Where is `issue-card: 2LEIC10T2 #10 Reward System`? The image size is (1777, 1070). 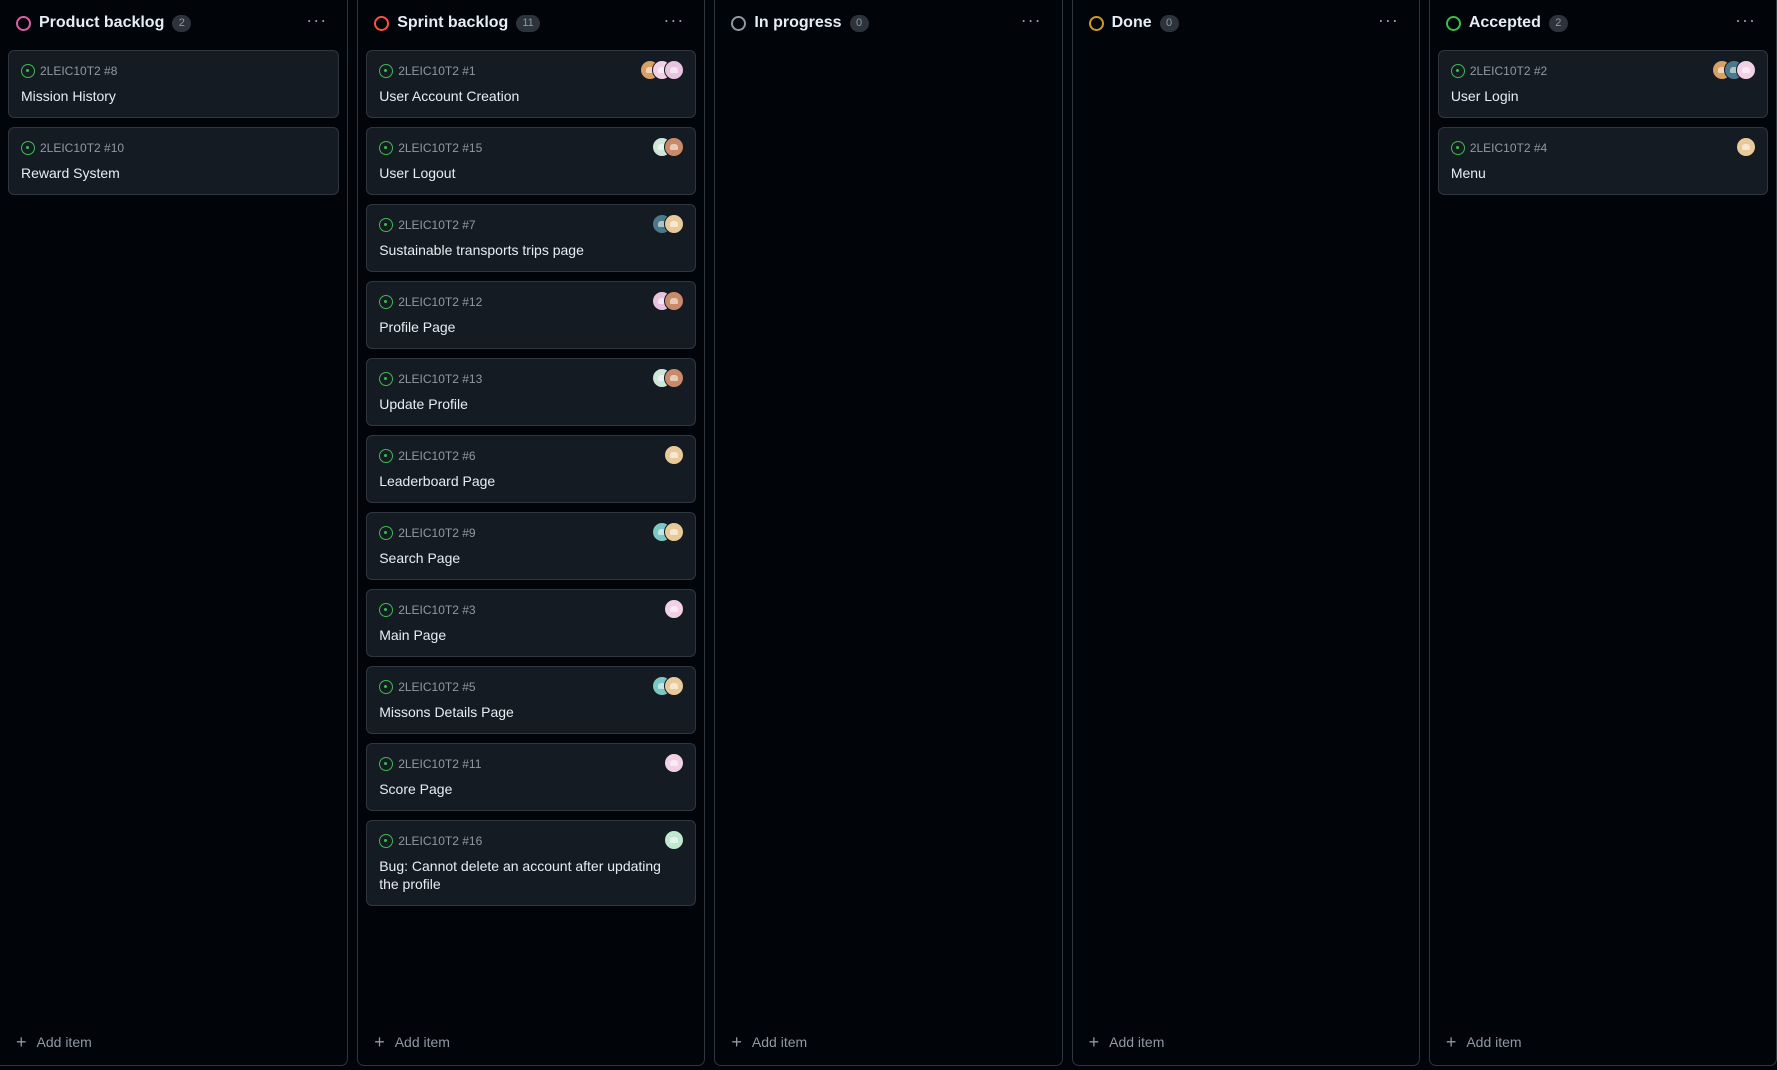
issue-card: 2LEIC10T2 #10 Reward System is located at coordinates (174, 161).